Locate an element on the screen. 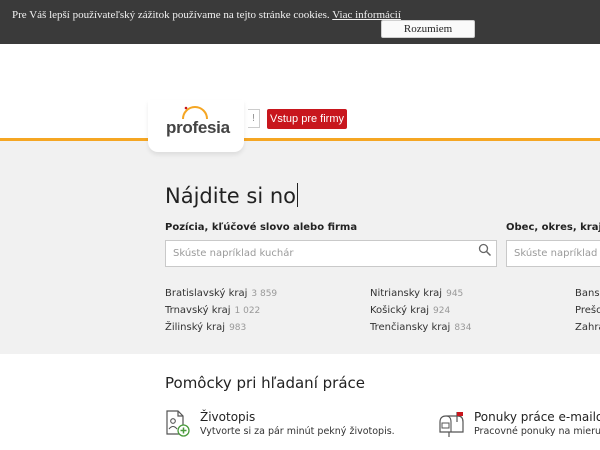  location-label: Obec, okres, kraj ale is located at coordinates (553, 227).